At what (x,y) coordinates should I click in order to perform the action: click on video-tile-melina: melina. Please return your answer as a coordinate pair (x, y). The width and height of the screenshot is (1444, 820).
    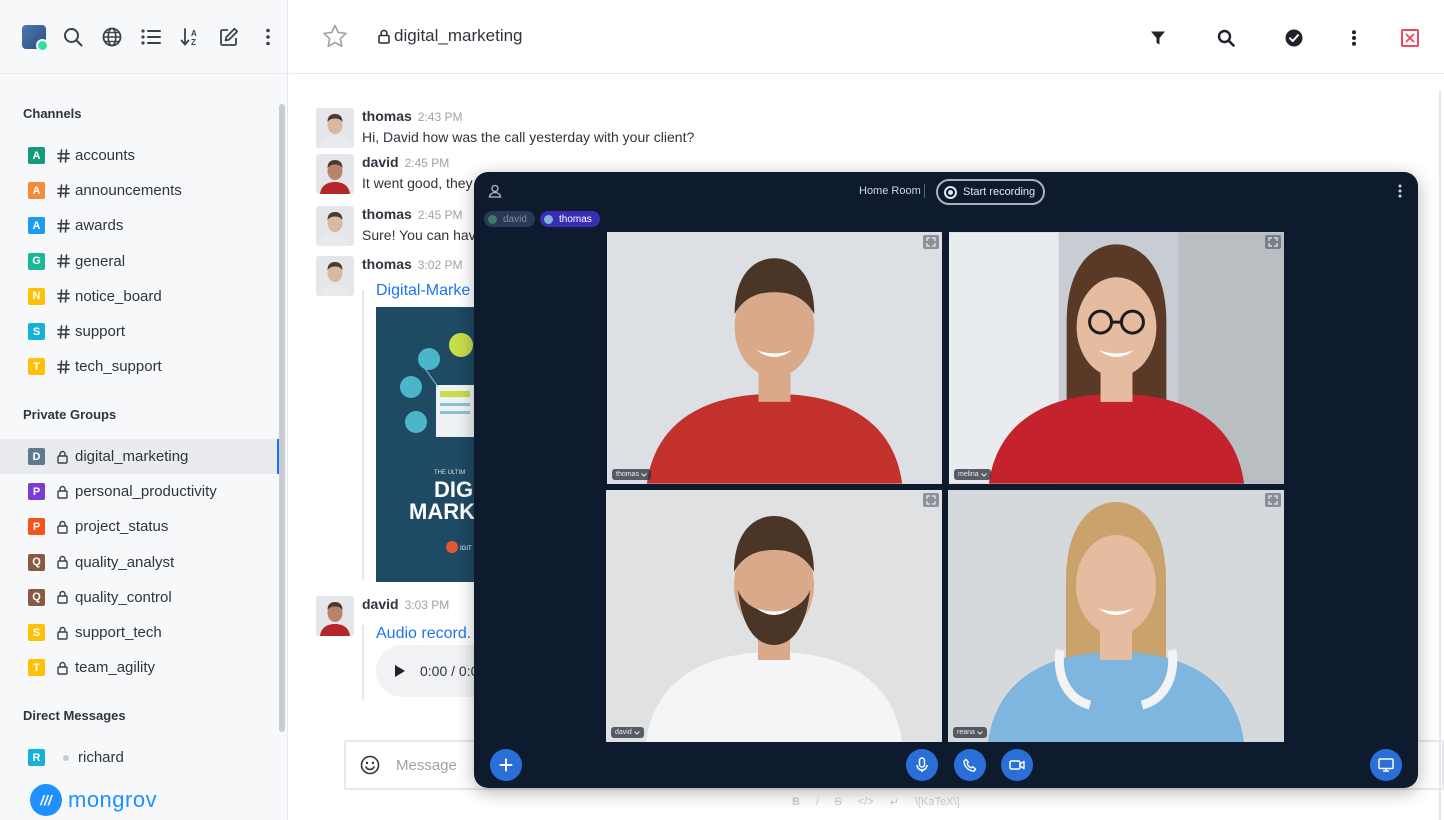
    Looking at the image, I should click on (1116, 358).